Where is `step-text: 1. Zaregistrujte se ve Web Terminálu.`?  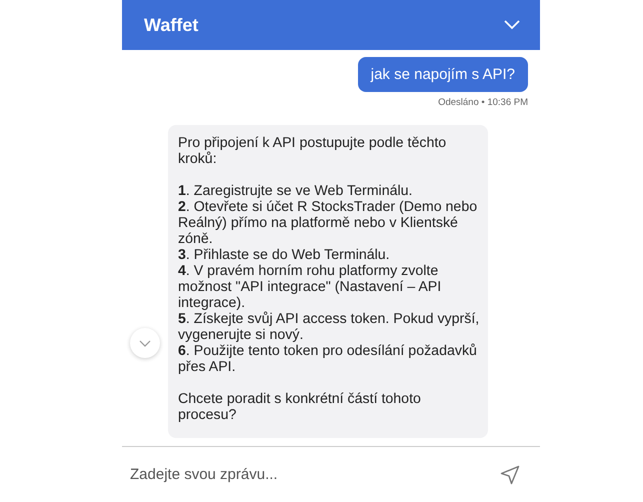
step-text: 1. Zaregistrujte se ve Web Terminálu. is located at coordinates (296, 191).